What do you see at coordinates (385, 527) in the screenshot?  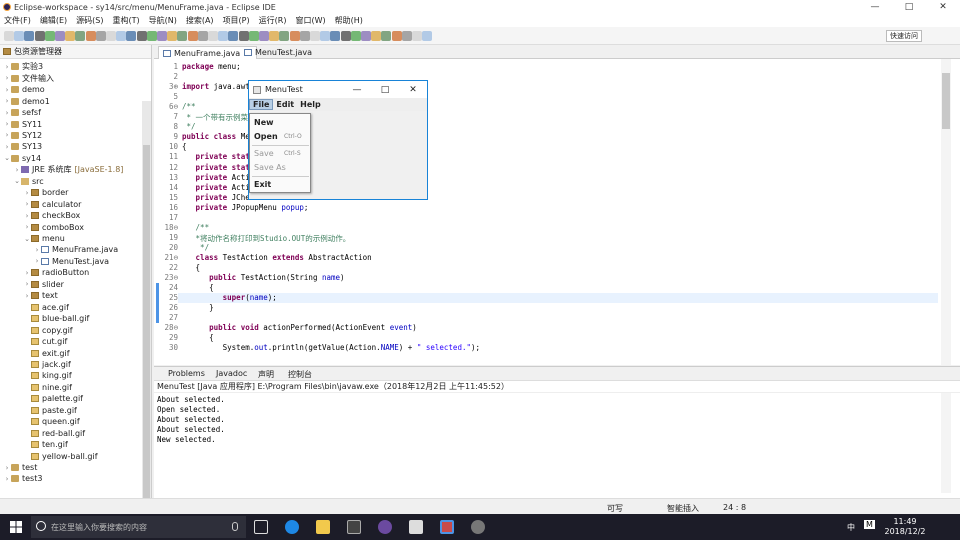 I see `eclipse-taskbar-icon` at bounding box center [385, 527].